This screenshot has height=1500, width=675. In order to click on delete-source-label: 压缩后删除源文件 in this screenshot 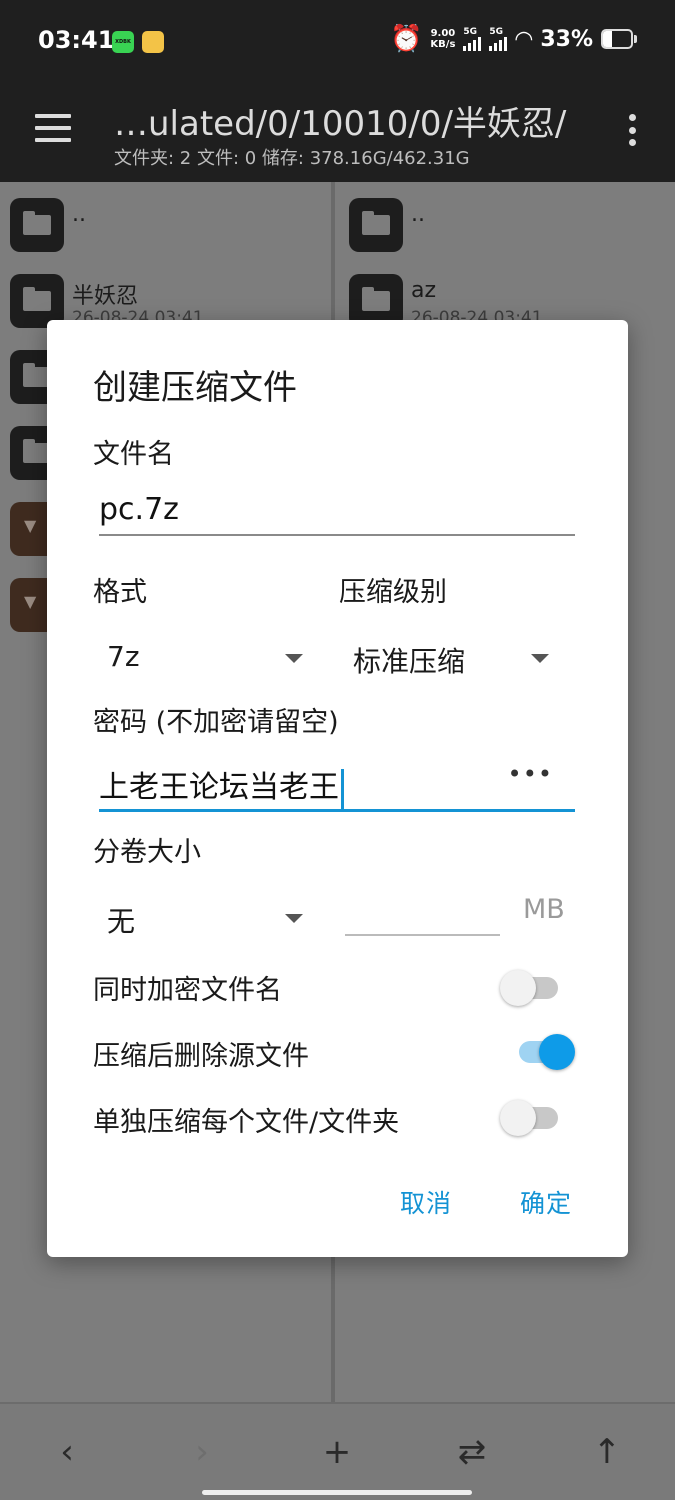, I will do `click(201, 1056)`.